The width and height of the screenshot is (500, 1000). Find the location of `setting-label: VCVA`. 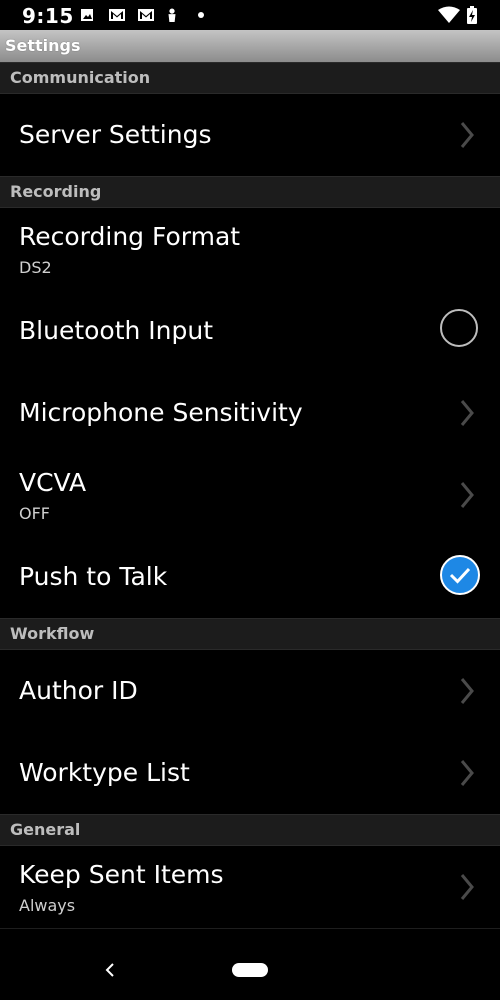

setting-label: VCVA is located at coordinates (53, 482).